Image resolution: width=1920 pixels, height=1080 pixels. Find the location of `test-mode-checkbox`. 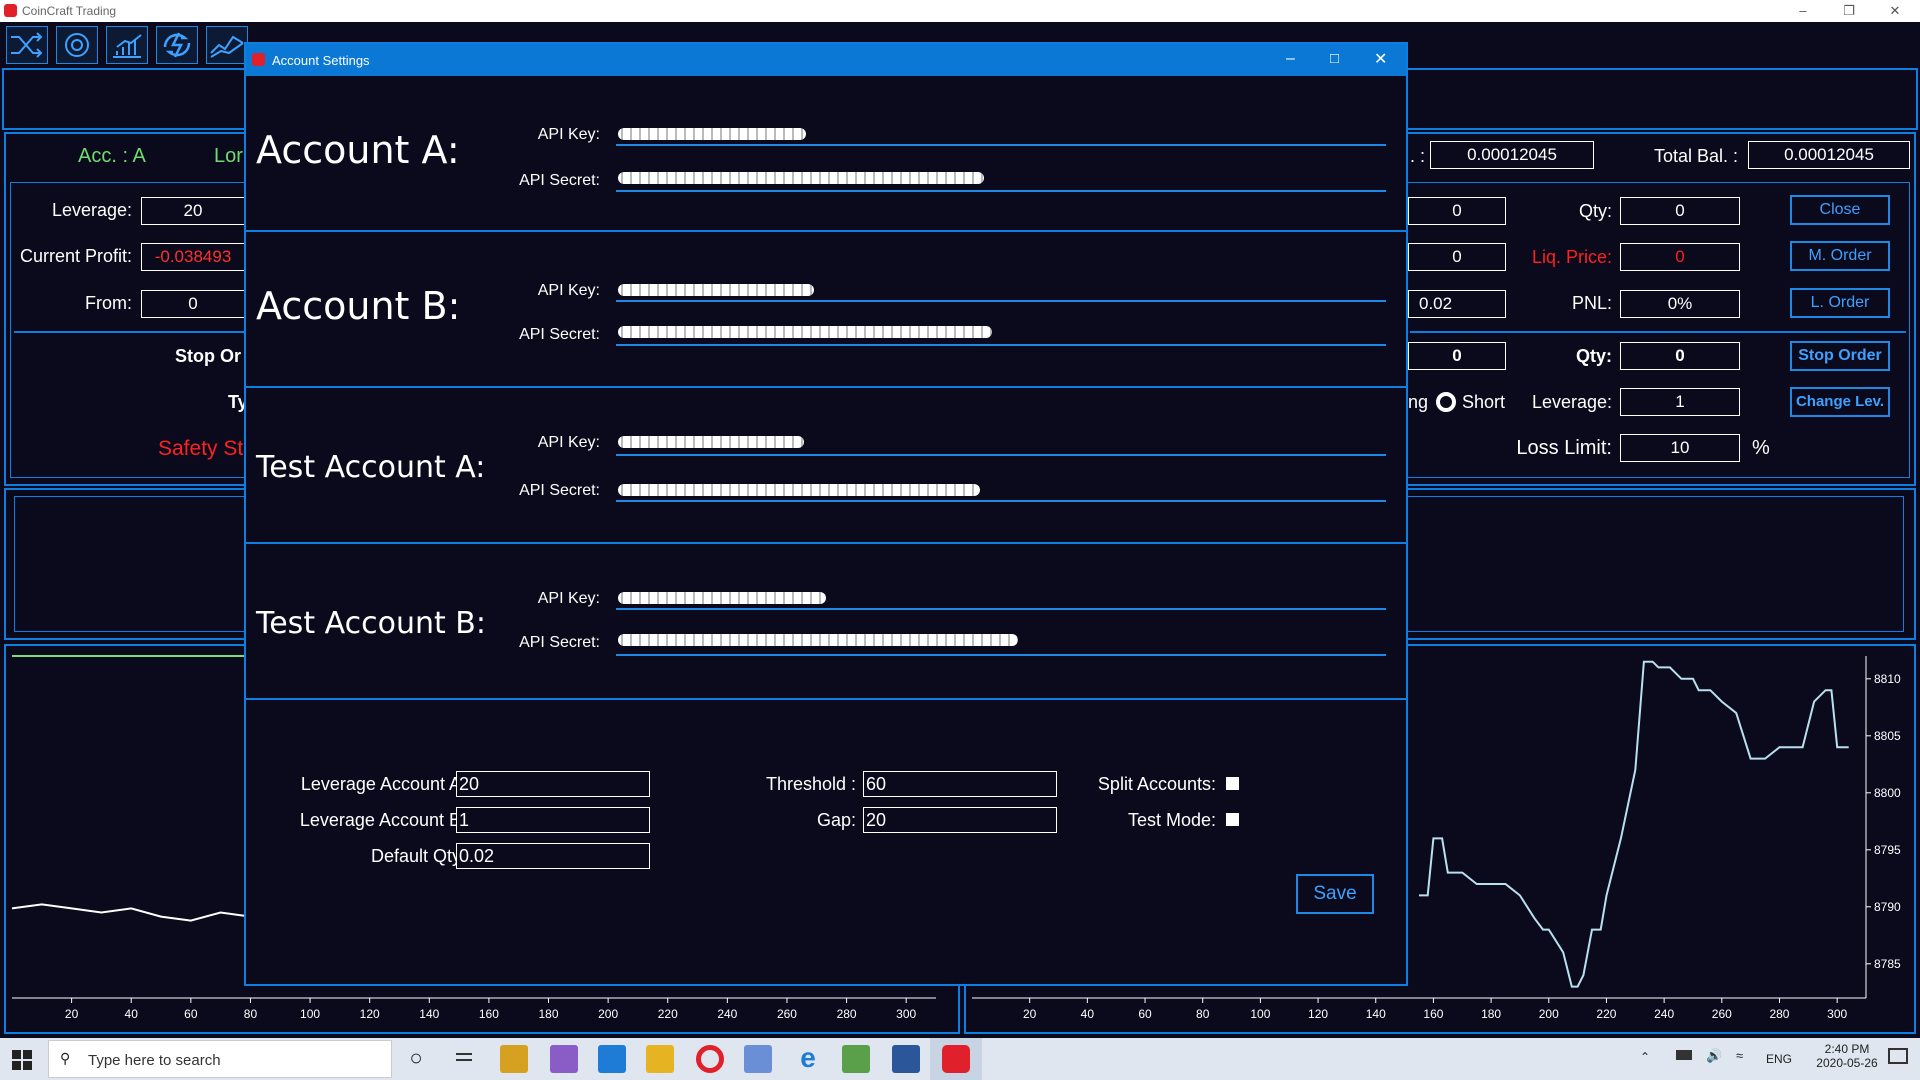

test-mode-checkbox is located at coordinates (1232, 819).